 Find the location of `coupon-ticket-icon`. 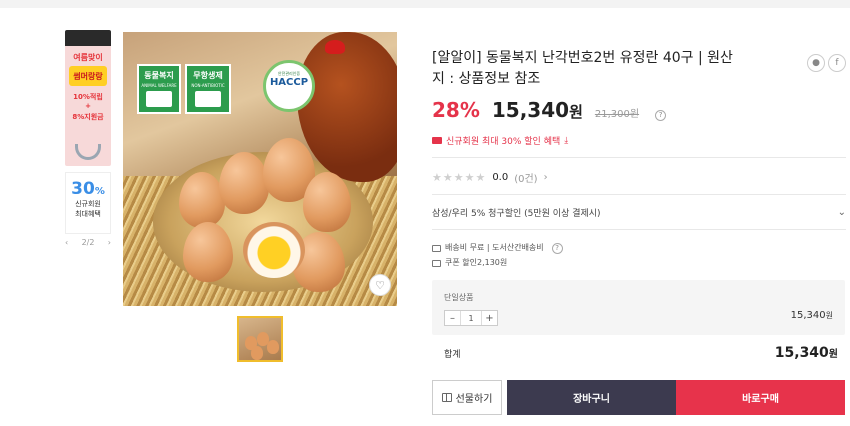

coupon-ticket-icon is located at coordinates (437, 140).